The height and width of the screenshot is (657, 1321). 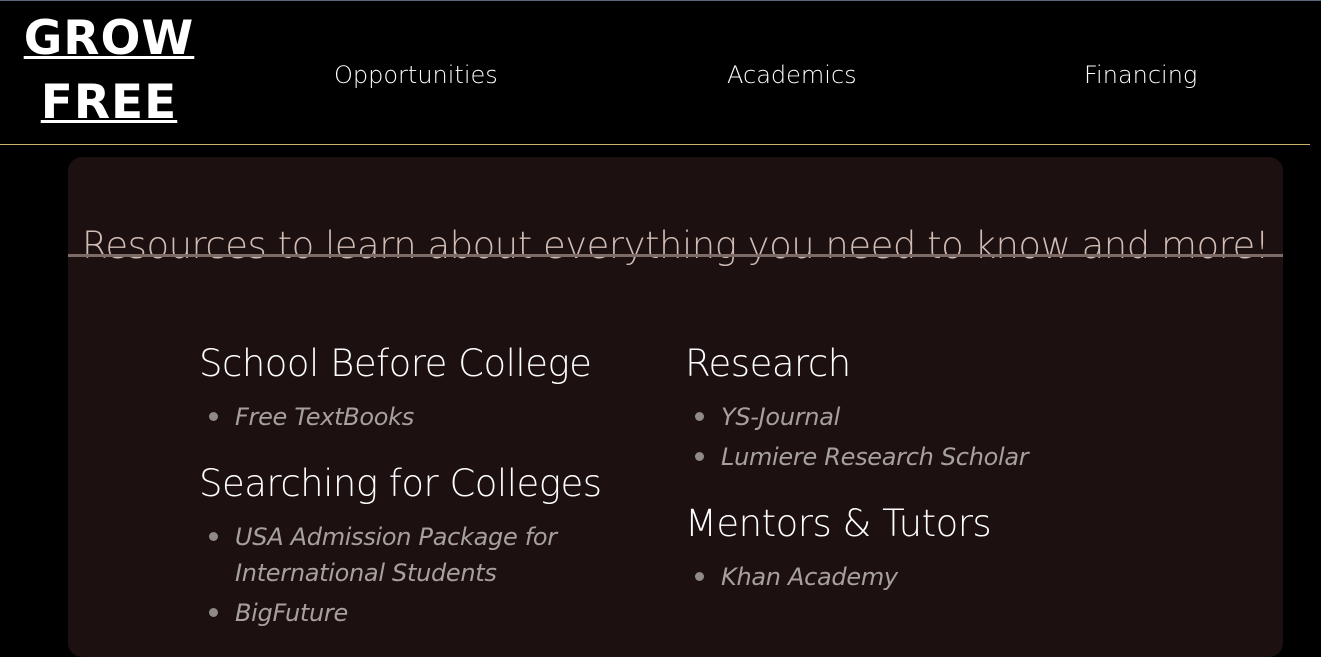 What do you see at coordinates (655, 144) in the screenshot?
I see `header-divider` at bounding box center [655, 144].